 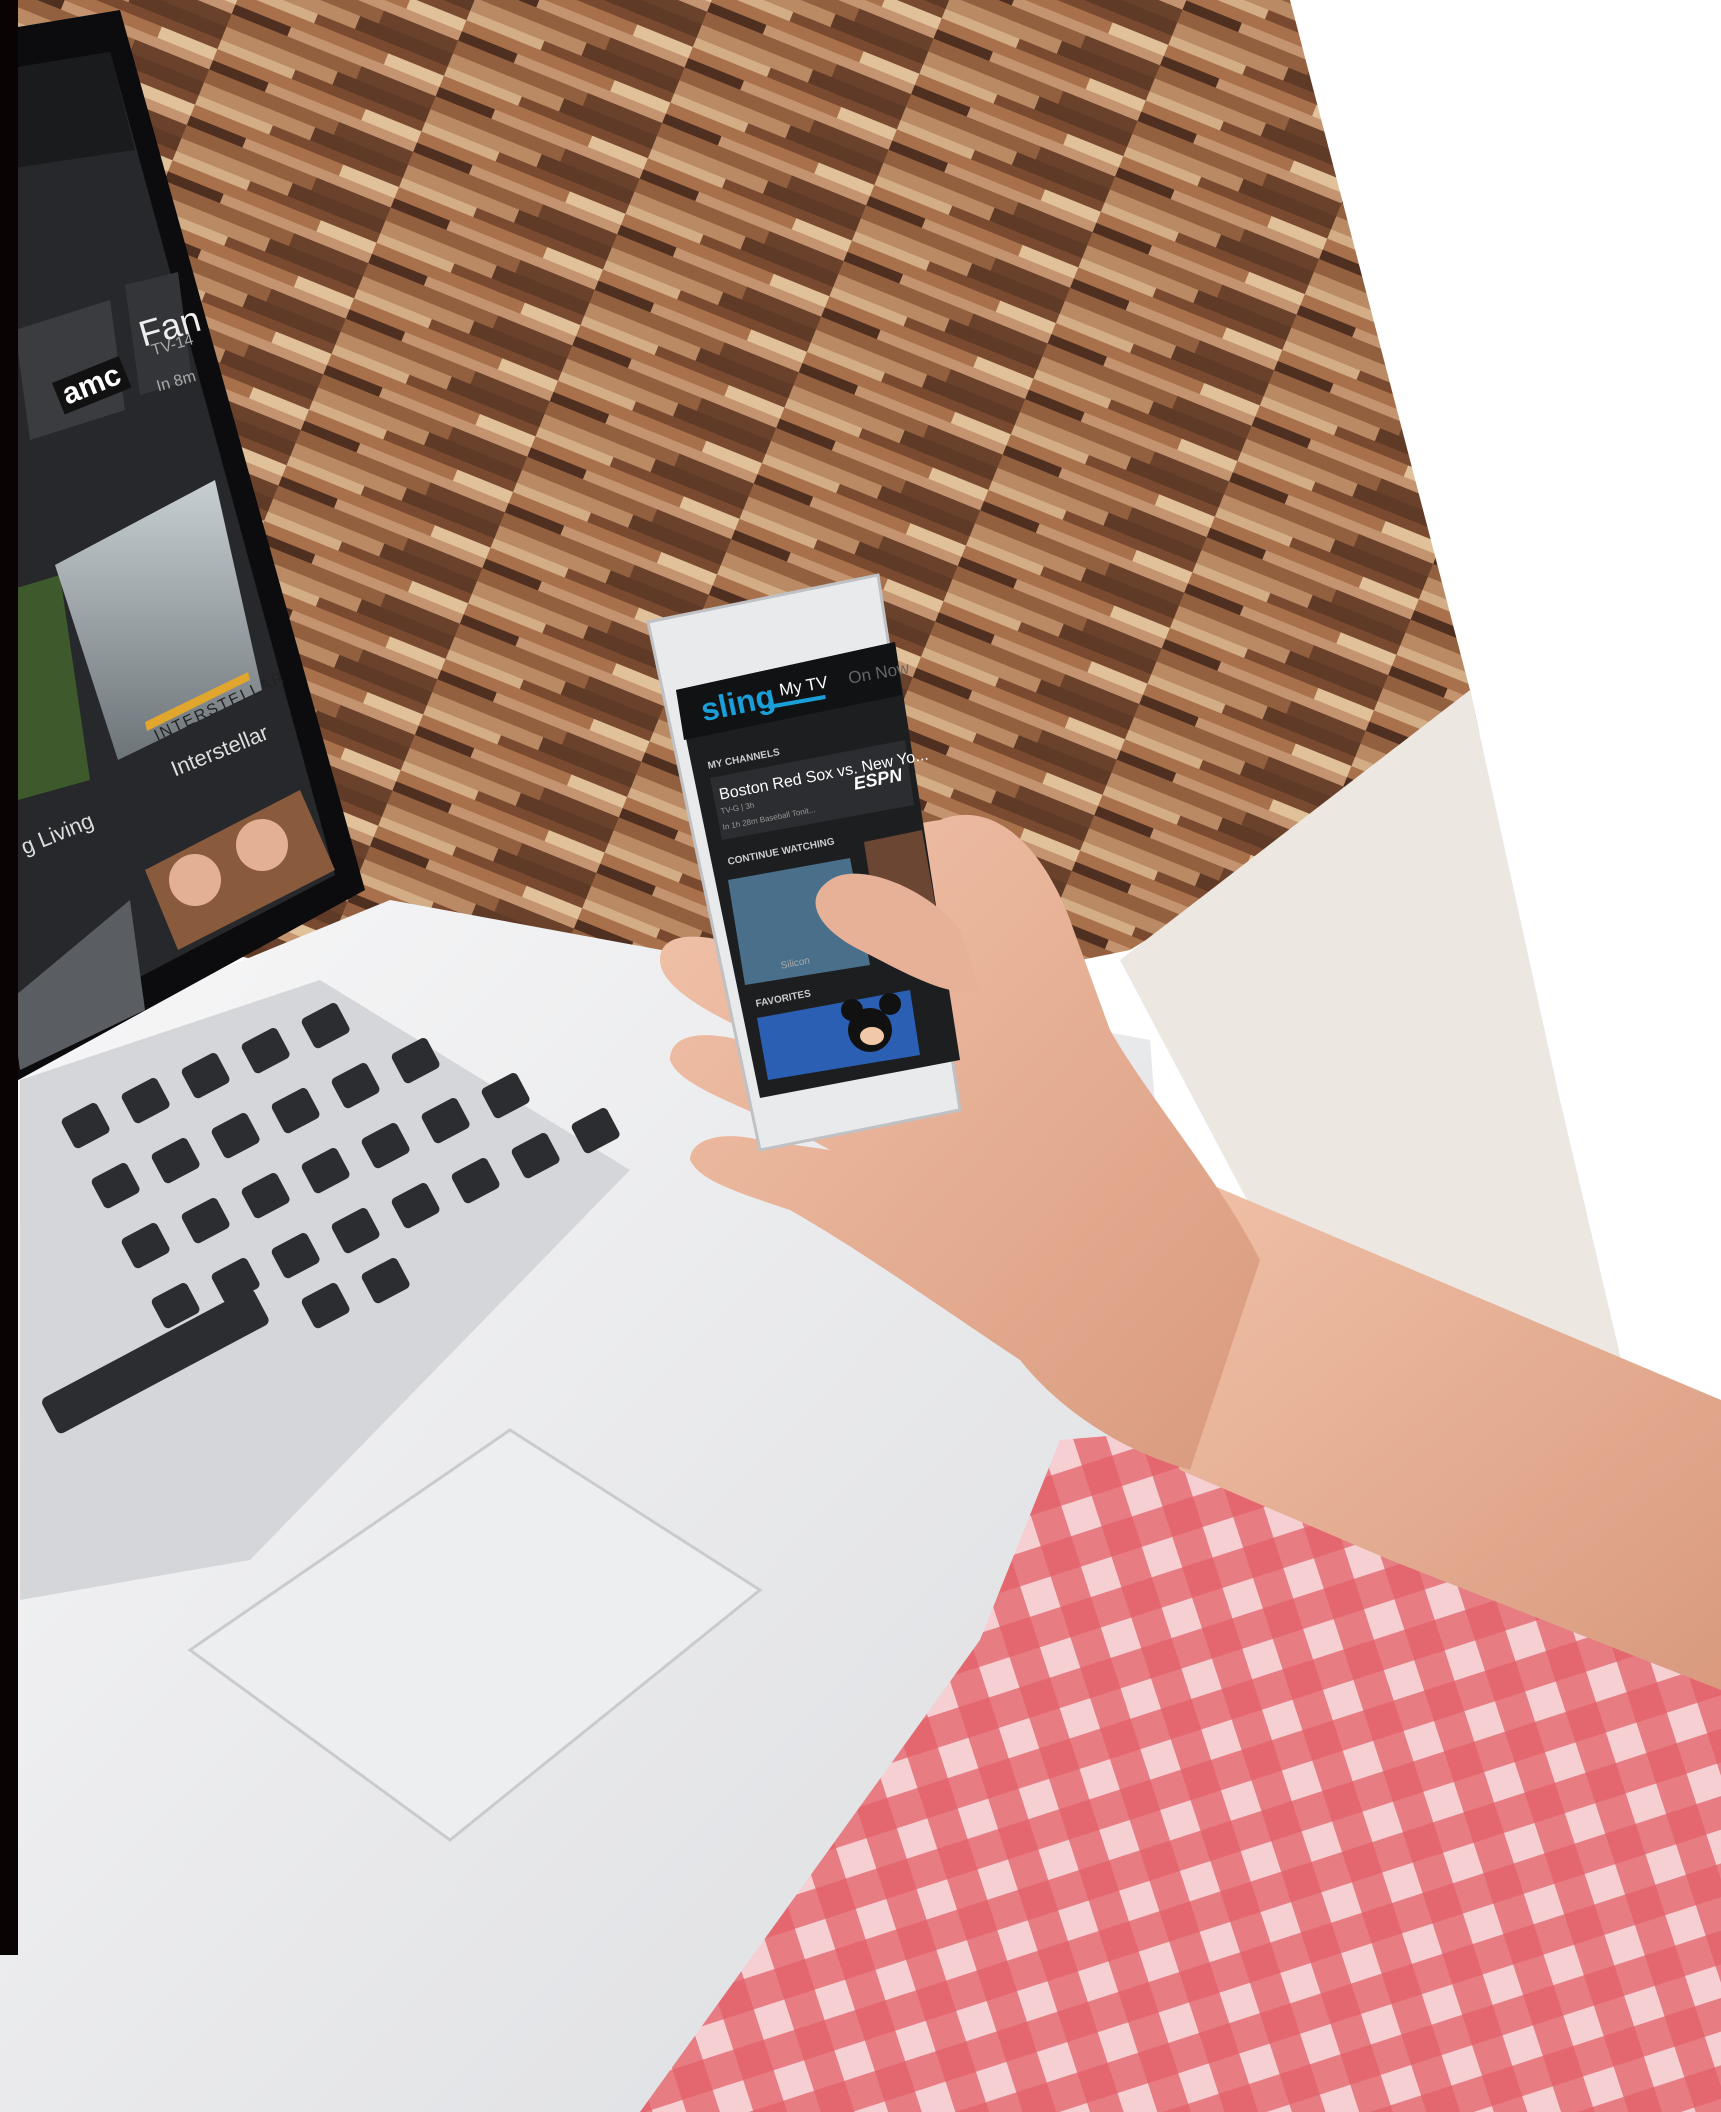 I want to click on sling-logo: sling, so click(x=738, y=703).